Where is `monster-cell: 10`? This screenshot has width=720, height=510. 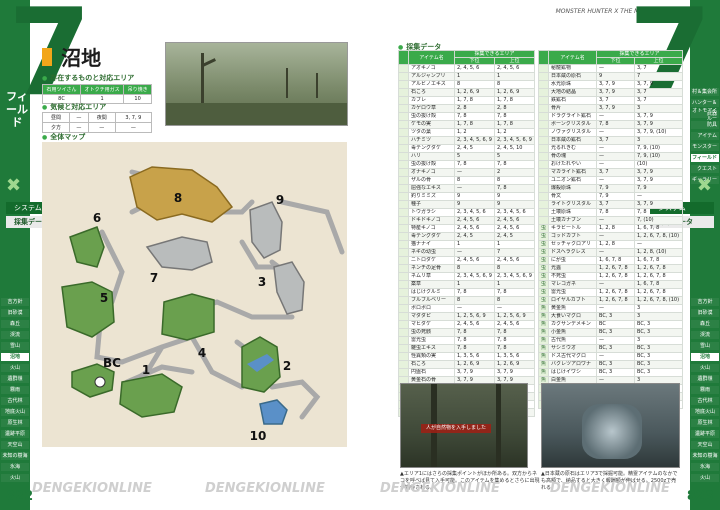
monster-cell: 10 is located at coordinates (137, 99).